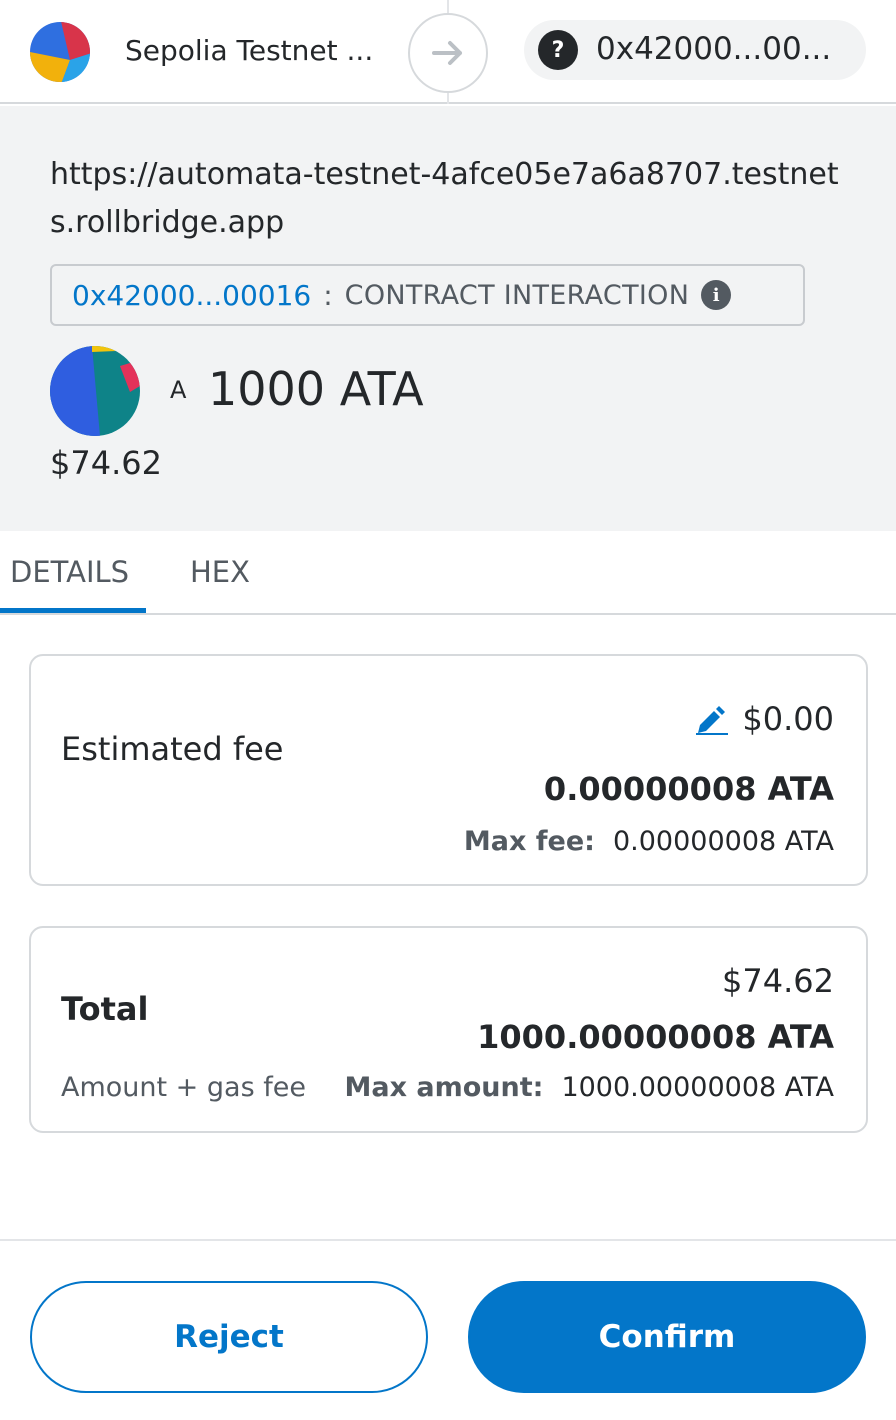 The height and width of the screenshot is (1420, 896). Describe the element at coordinates (788, 719) in the screenshot. I see `estimated-fee-fiat: $0.00` at that location.